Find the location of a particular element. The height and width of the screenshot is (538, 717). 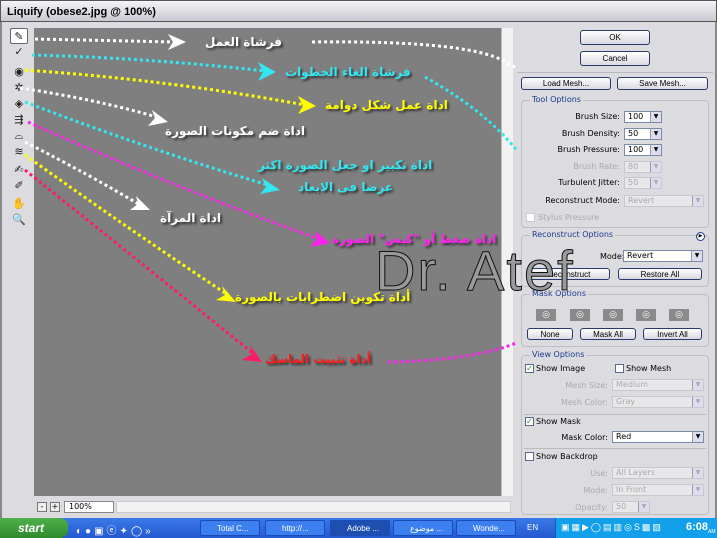

show-image-label: Show Image is located at coordinates (561, 368).